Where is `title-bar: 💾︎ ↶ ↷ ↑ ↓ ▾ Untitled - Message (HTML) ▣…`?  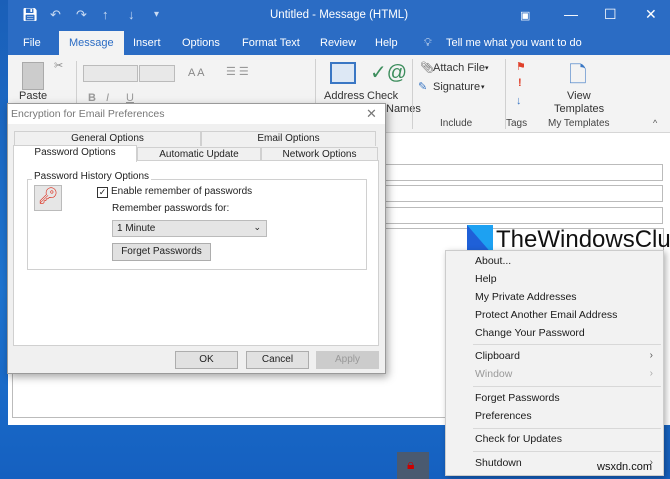
title-bar: 💾︎ ↶ ↷ ↑ ↓ ▾ Untitled - Message (HTML) ▣… is located at coordinates (339, 15).